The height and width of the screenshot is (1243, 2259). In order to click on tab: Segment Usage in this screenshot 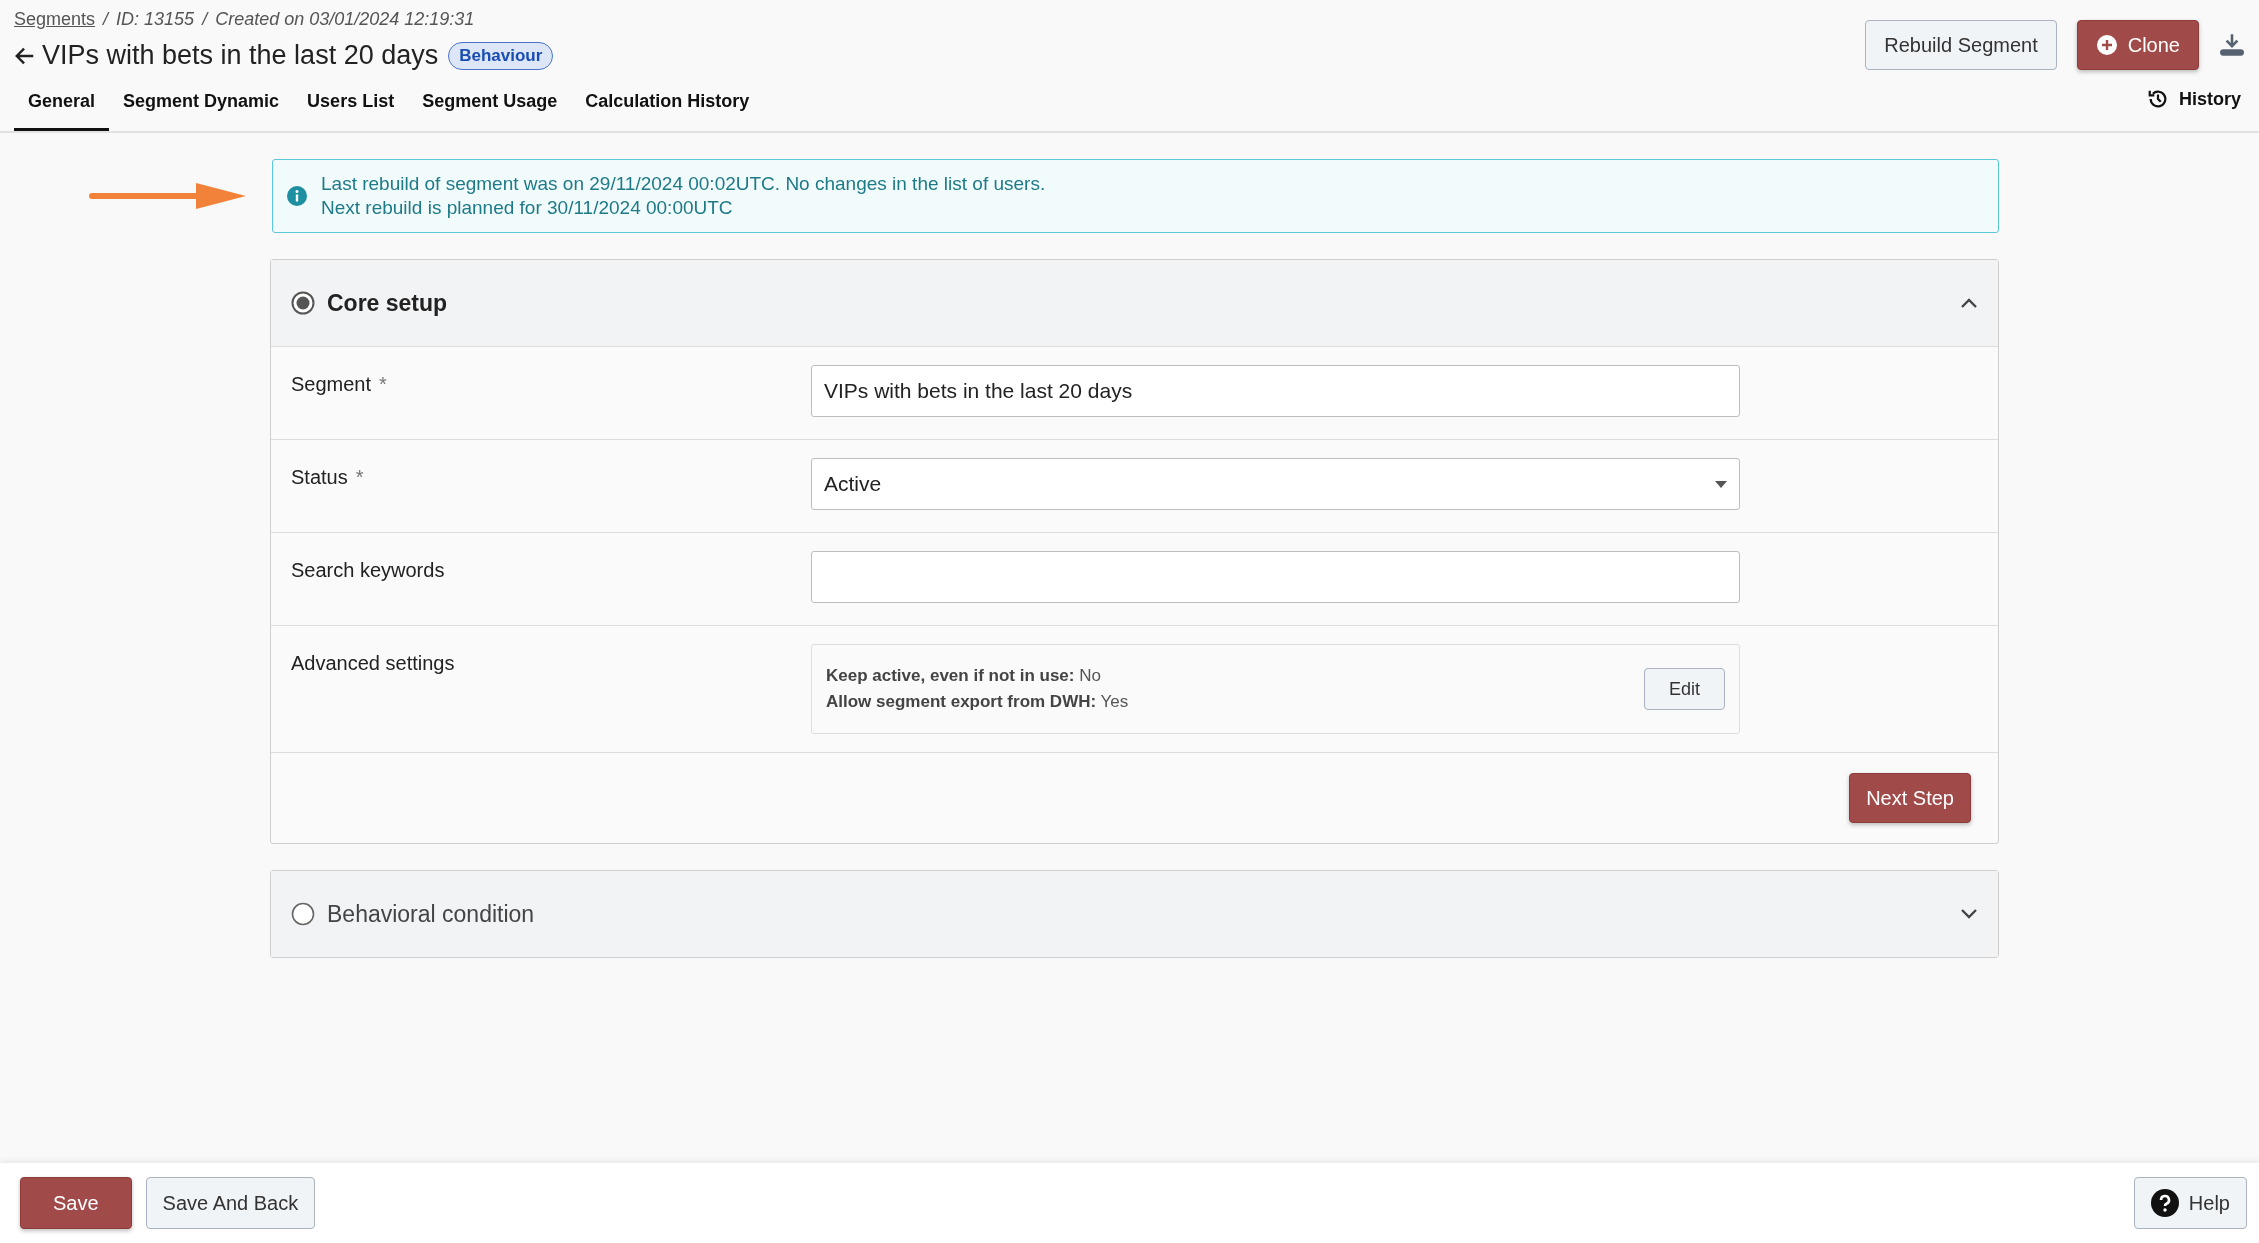, I will do `click(490, 107)`.